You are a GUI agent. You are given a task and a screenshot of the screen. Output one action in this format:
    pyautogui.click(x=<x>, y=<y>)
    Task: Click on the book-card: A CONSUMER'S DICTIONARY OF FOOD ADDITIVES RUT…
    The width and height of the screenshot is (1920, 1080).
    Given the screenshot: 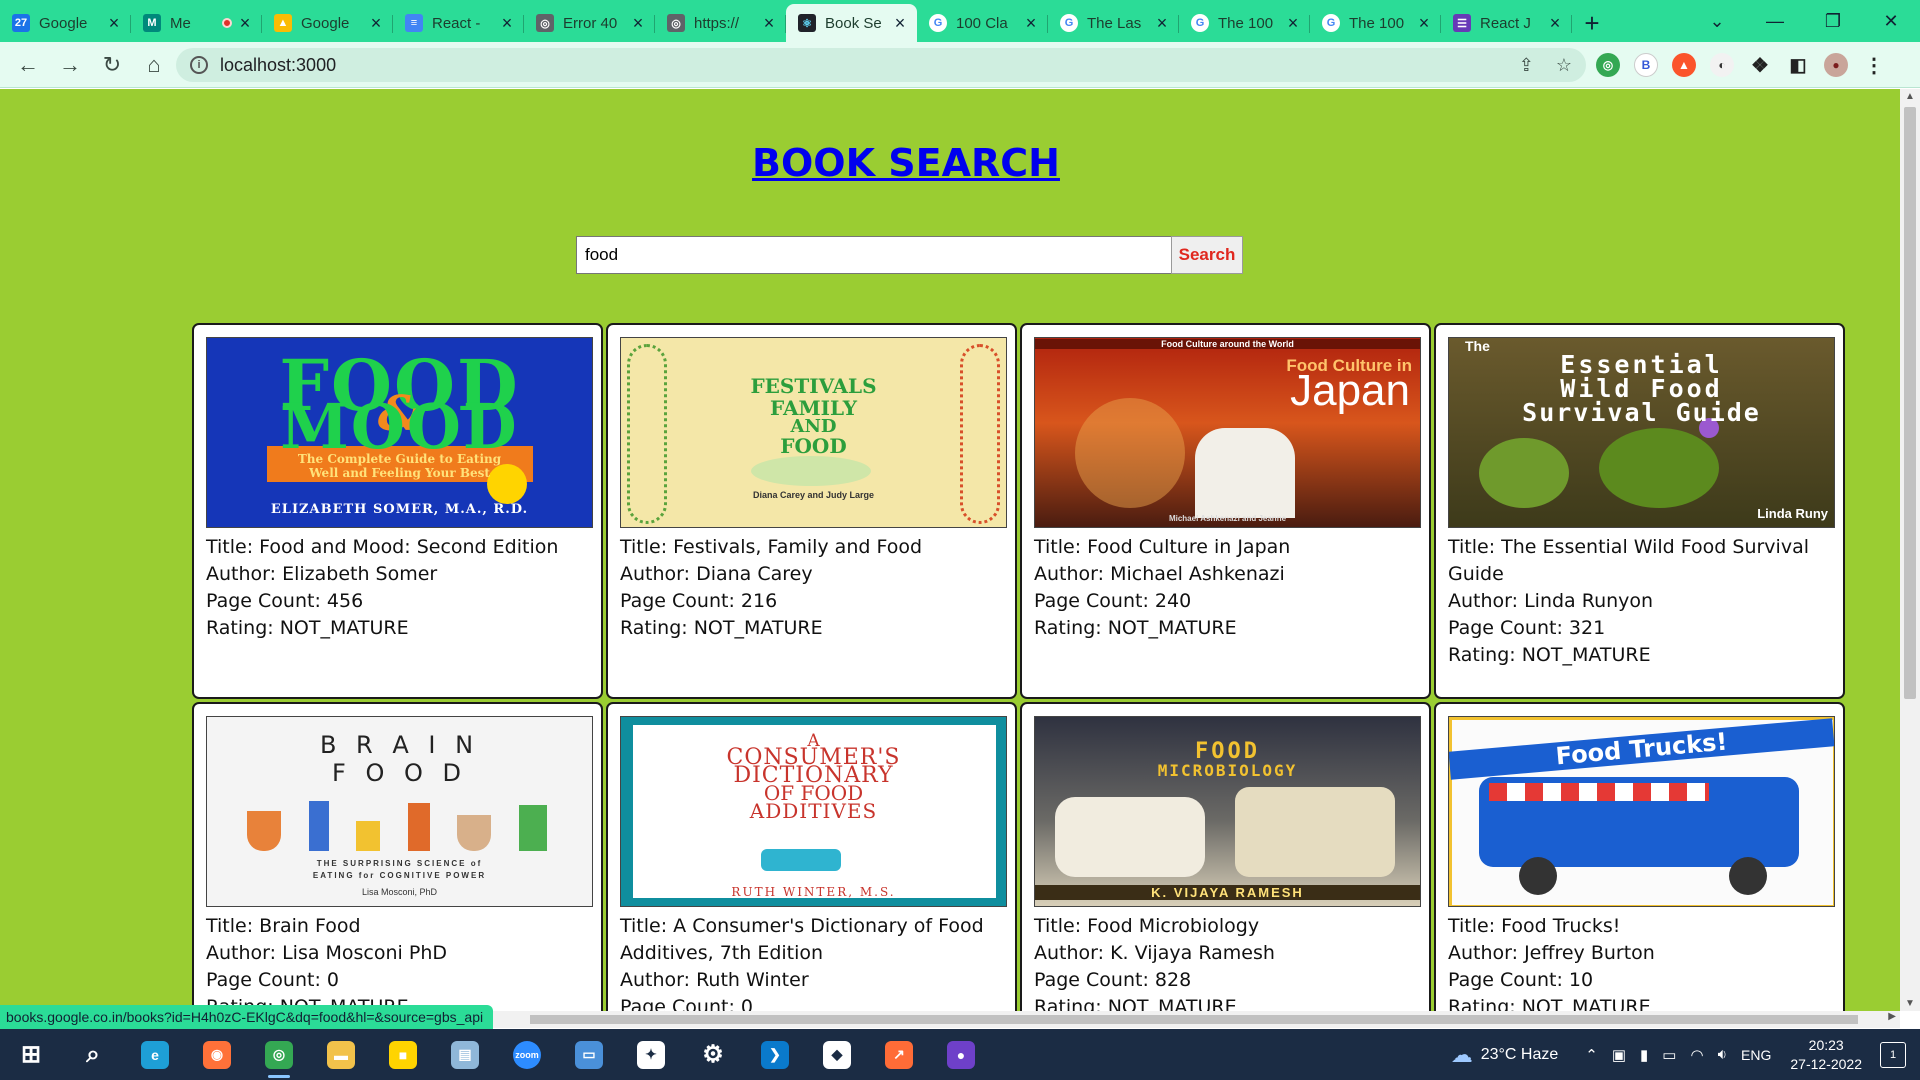 What is the action you would take?
    pyautogui.click(x=811, y=856)
    